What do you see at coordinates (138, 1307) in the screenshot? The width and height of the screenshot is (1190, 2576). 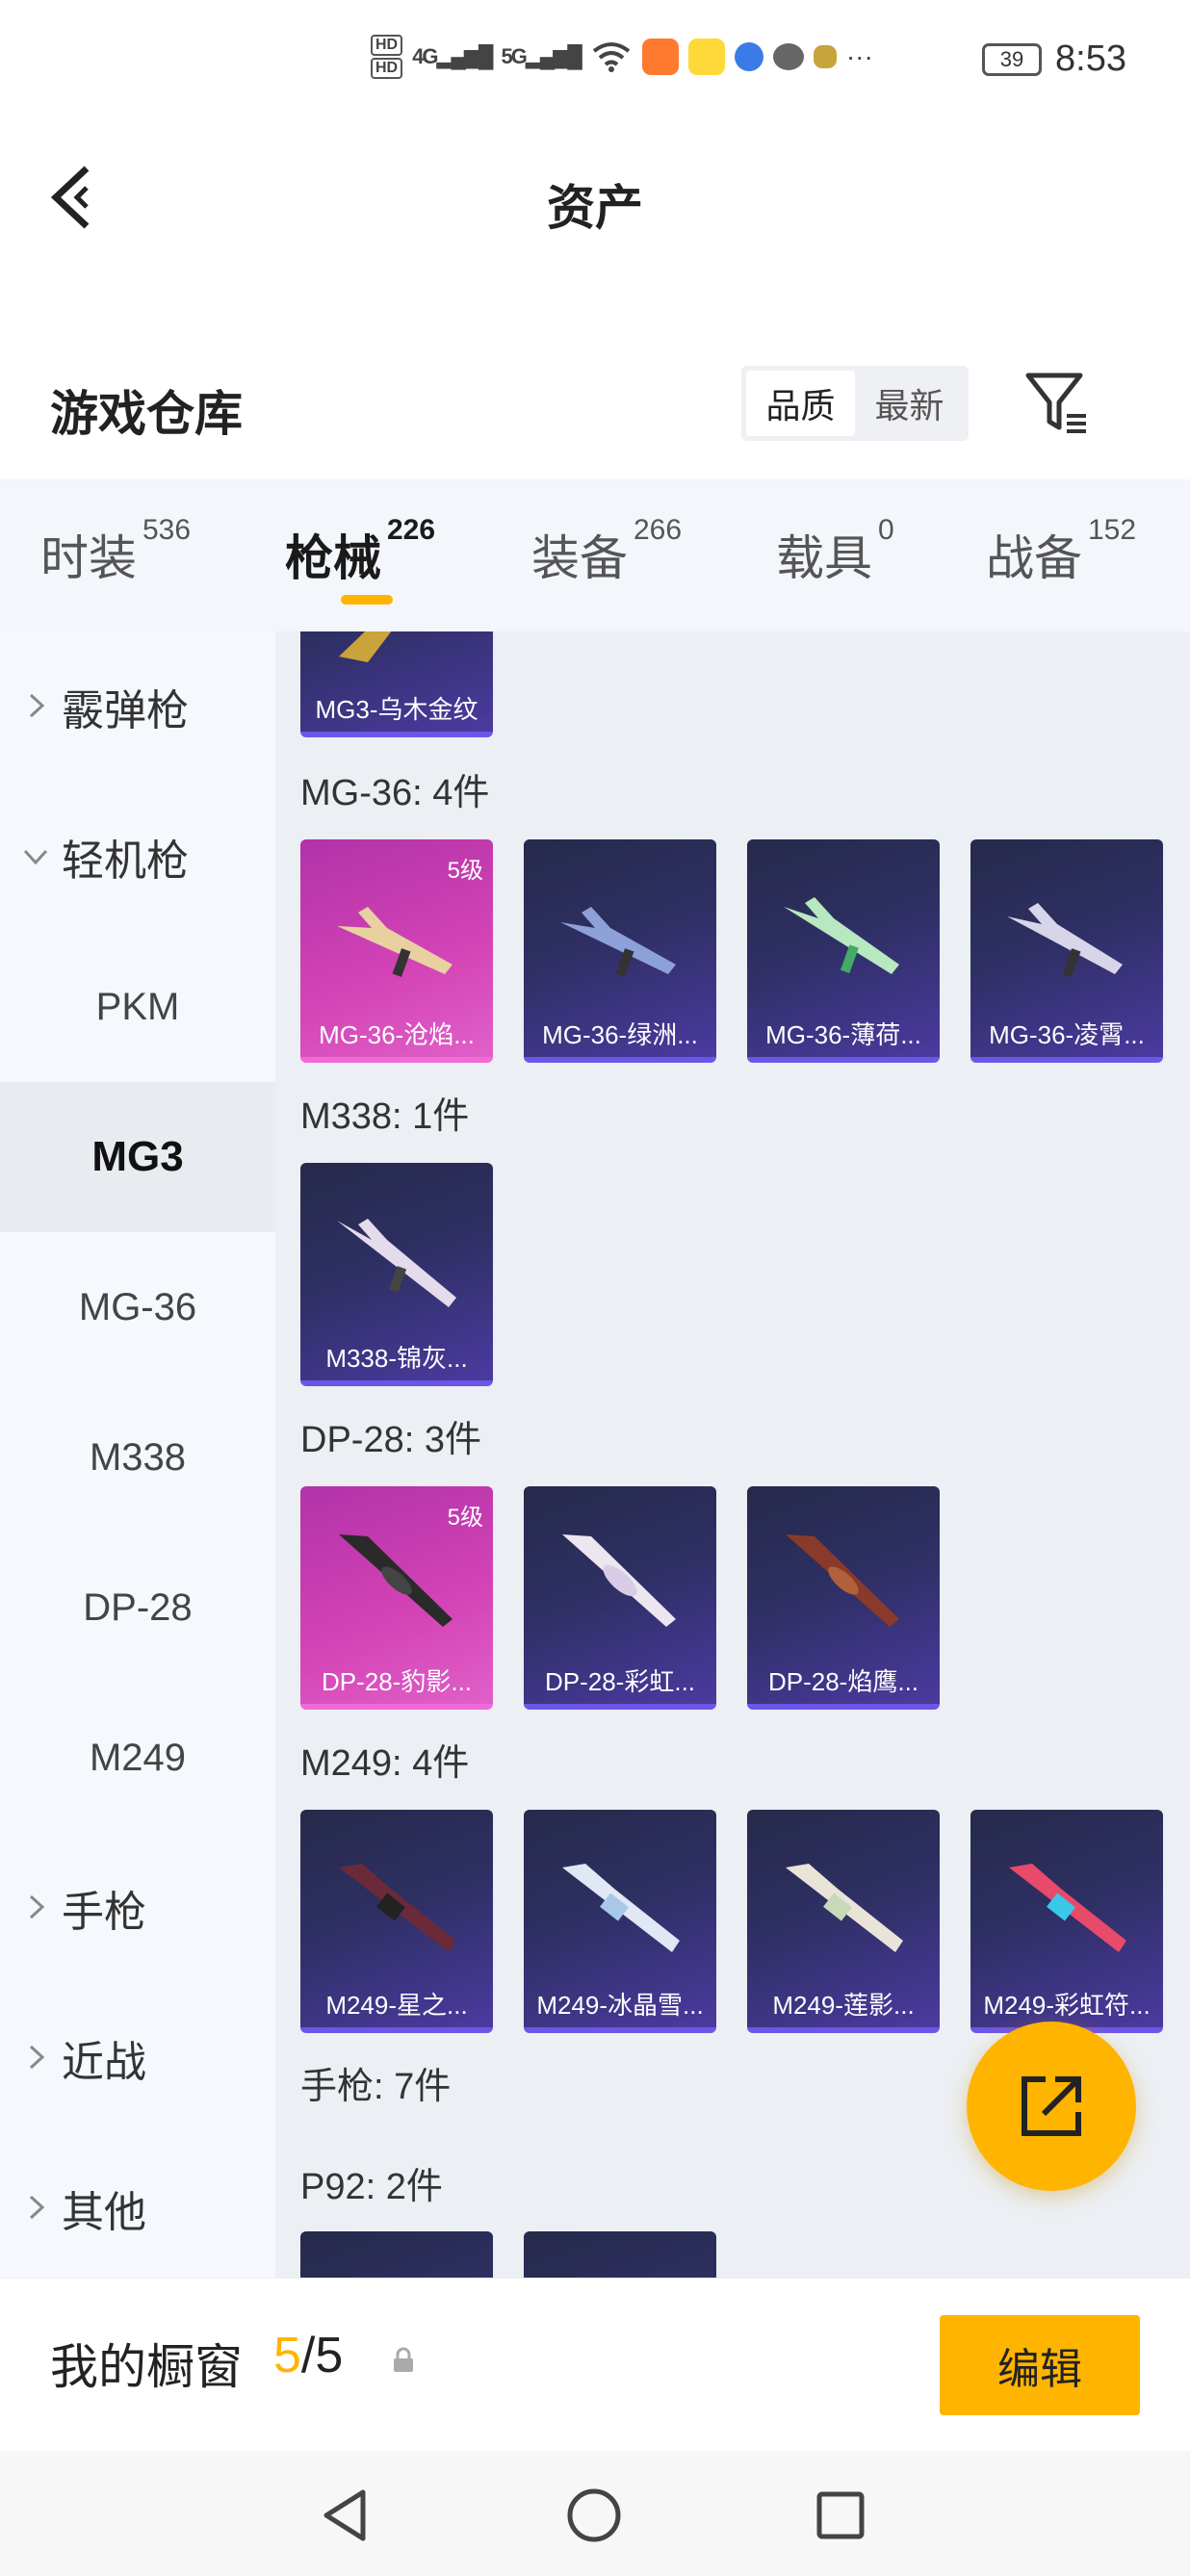 I see `sidebar-item-mg36: MG-36` at bounding box center [138, 1307].